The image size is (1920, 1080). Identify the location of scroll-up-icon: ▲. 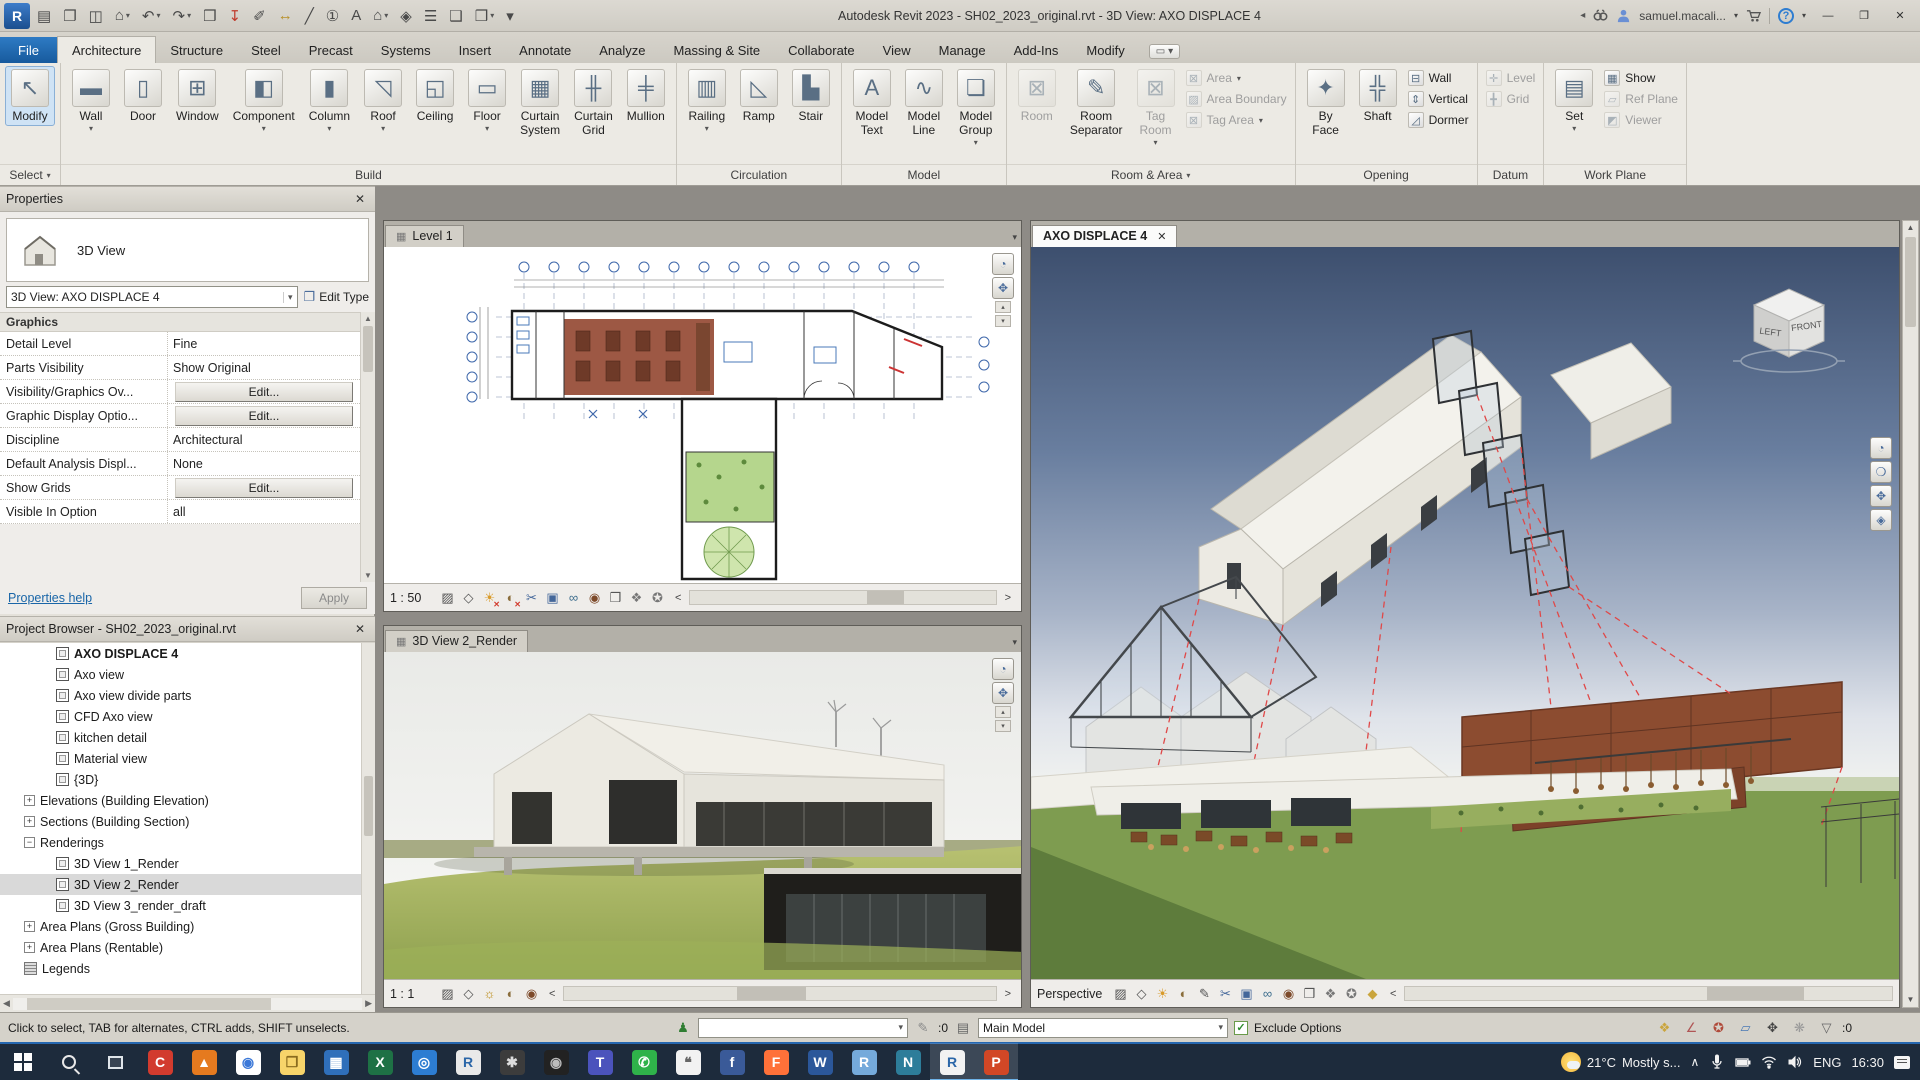
(1910, 228).